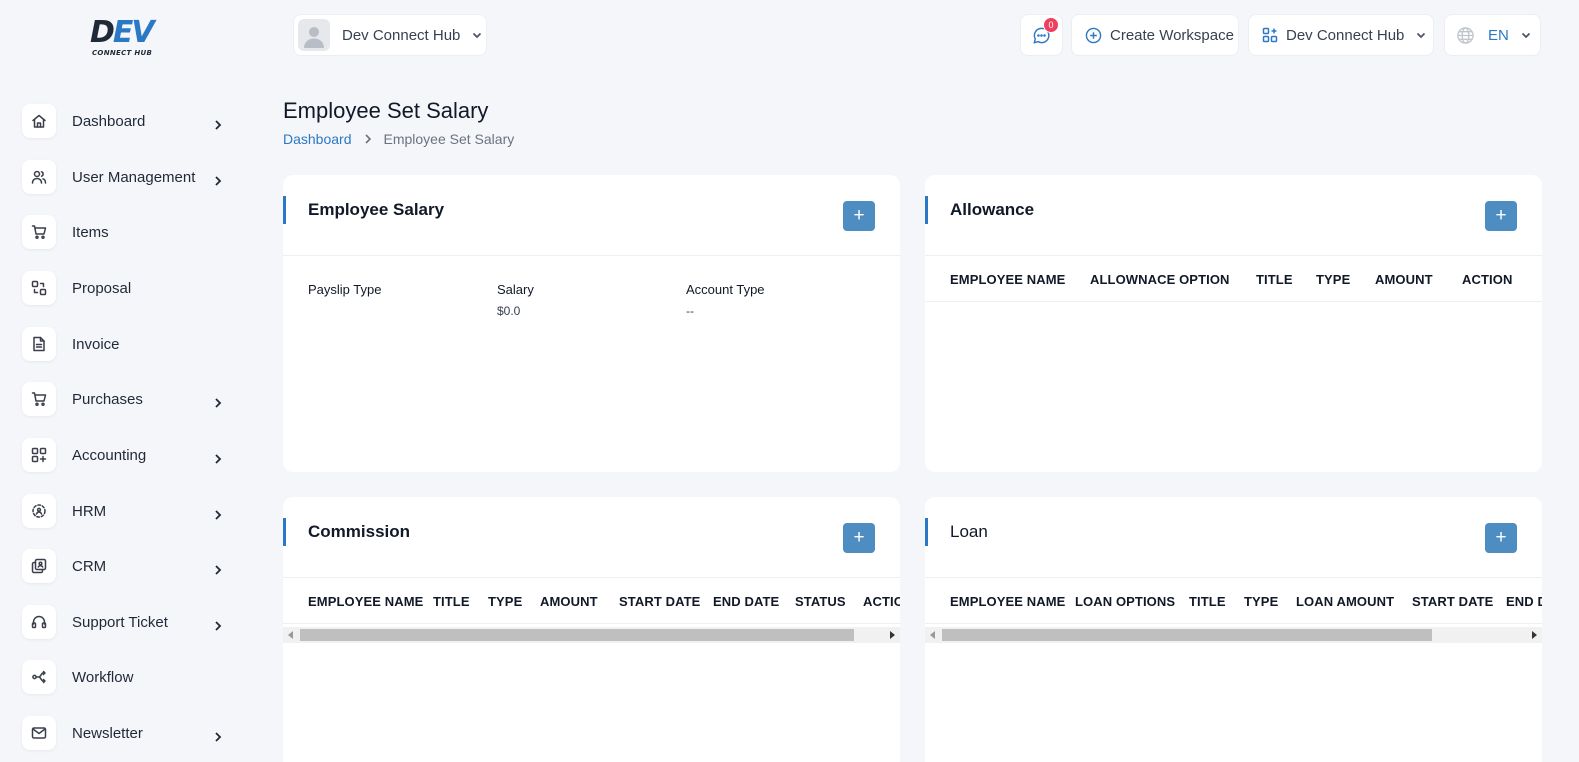 Image resolution: width=1579 pixels, height=762 pixels. I want to click on column-header: ACTION, so click(1487, 279).